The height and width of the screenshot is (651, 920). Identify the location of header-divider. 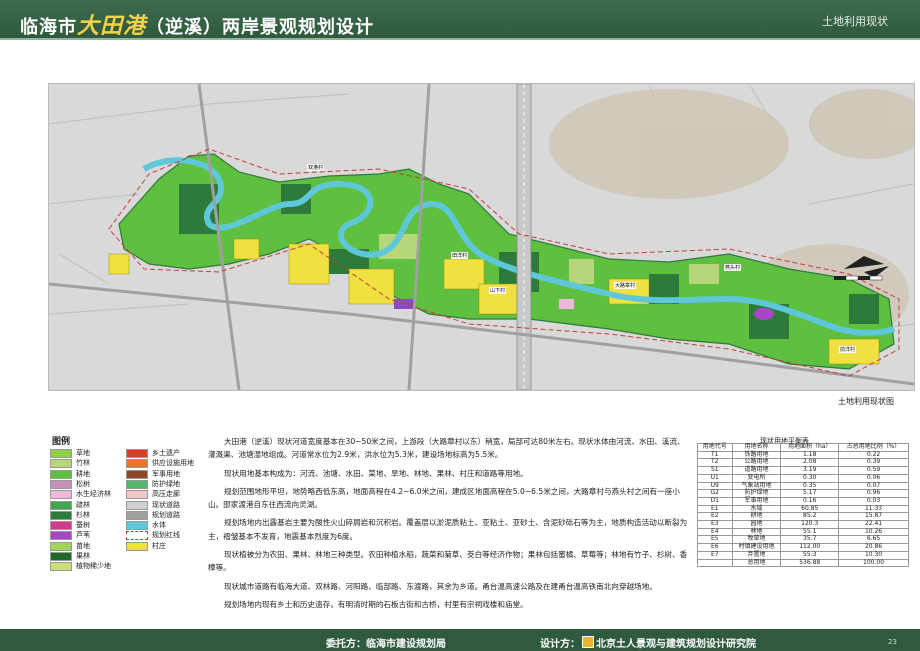
(460, 39).